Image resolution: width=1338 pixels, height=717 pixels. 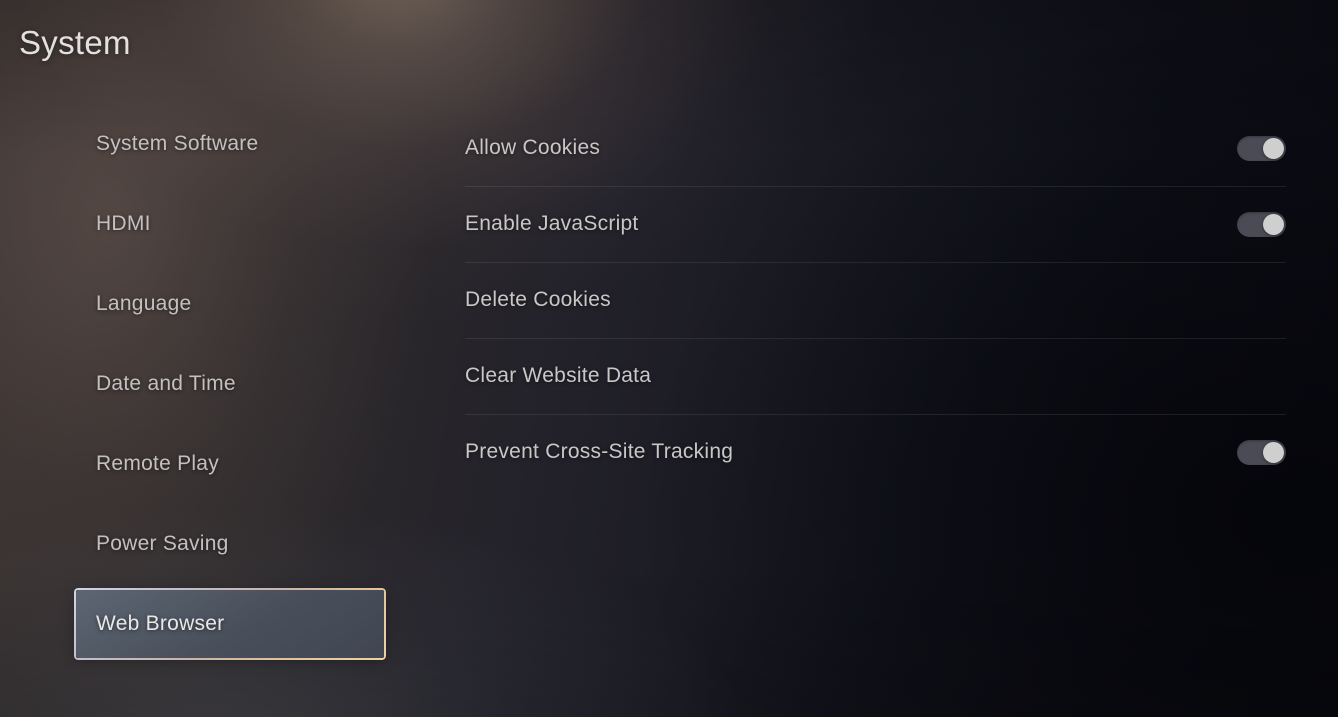 I want to click on setting-label: Prevent Cross-Site Tracking, so click(x=599, y=451).